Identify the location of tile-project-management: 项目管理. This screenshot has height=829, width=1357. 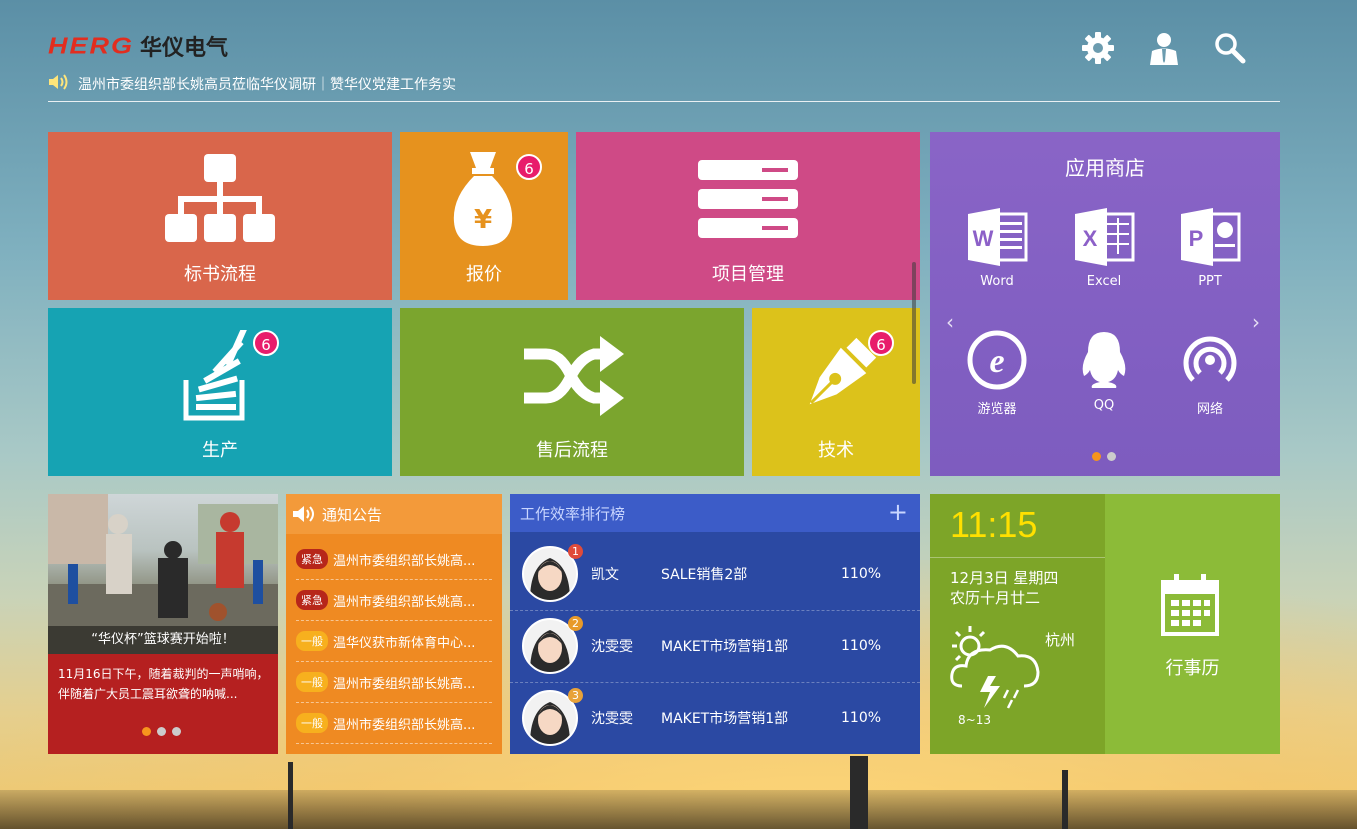
(748, 216).